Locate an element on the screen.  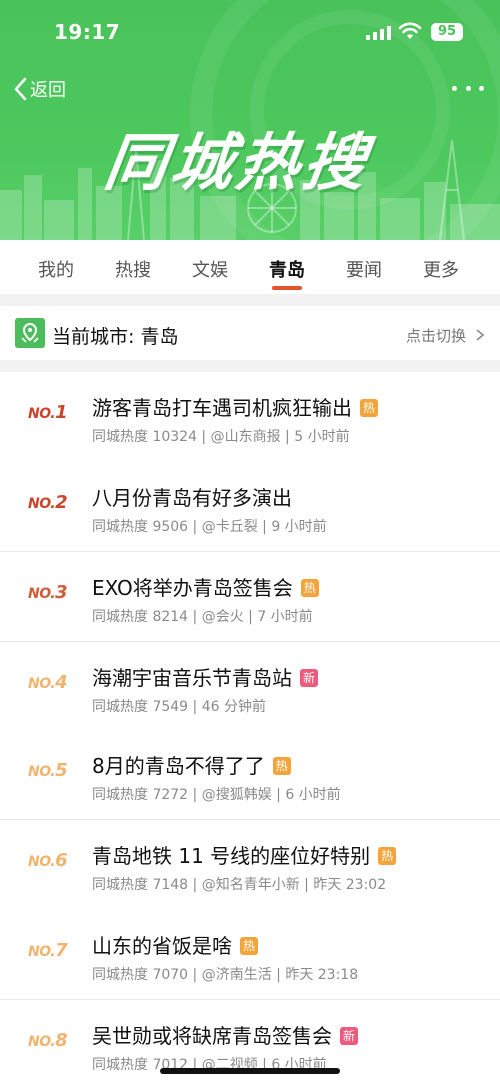
item-title: 青岛地铁 11 号线的座位好特别热 is located at coordinates (244, 854).